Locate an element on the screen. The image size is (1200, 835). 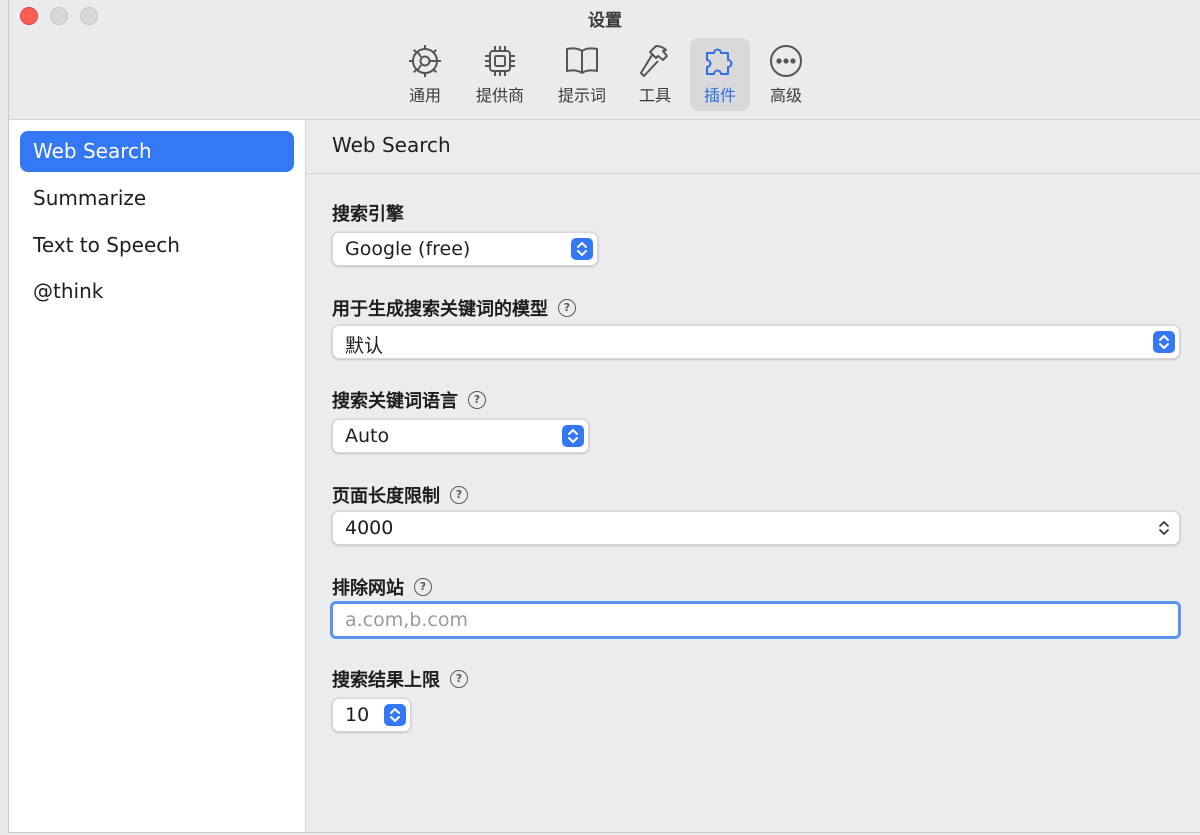
toolbar-tab-advanced: 高级 is located at coordinates (786, 74).